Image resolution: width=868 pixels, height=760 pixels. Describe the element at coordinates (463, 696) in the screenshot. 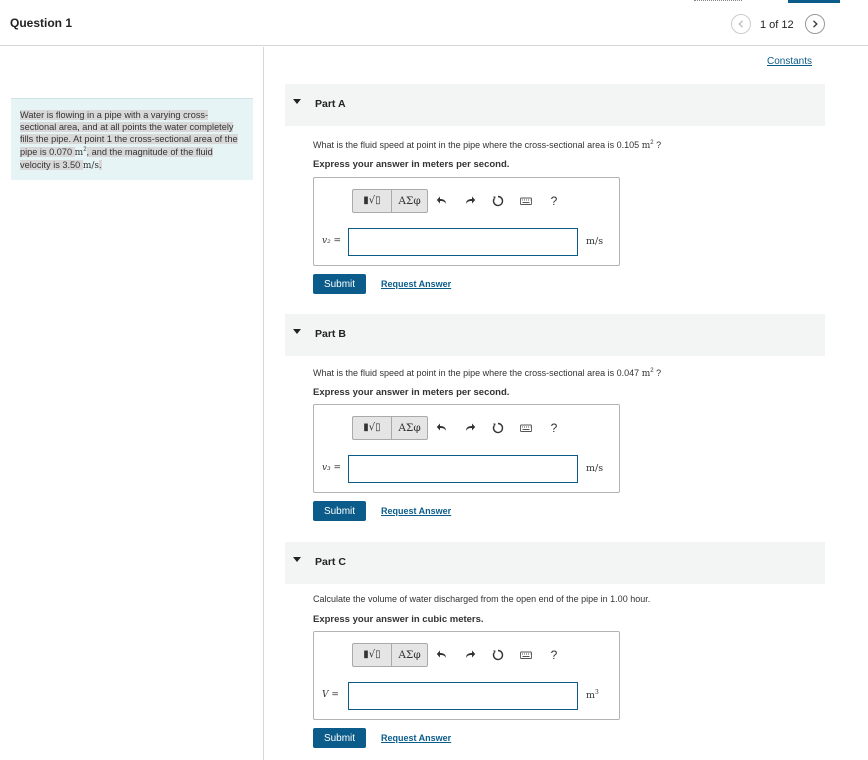

I see `part-c-answer-input` at that location.